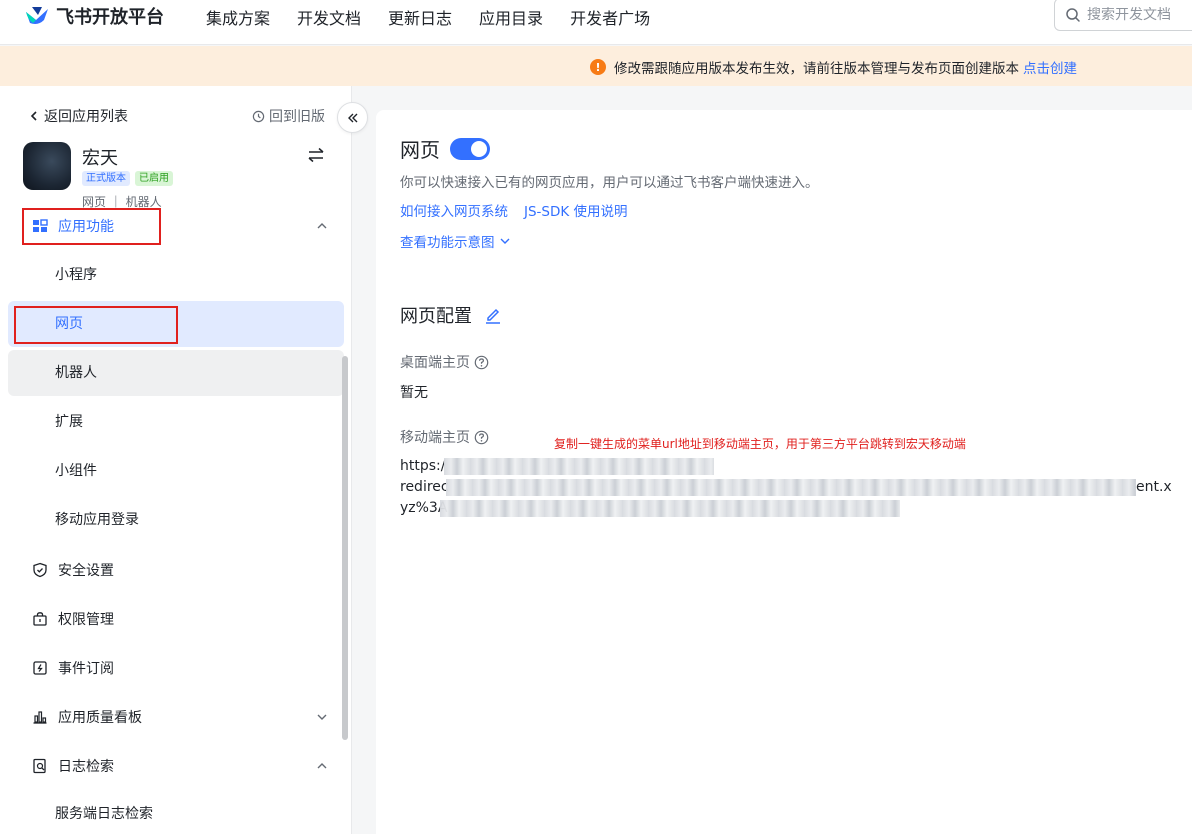  I want to click on desktop-home-label-text: 桌面端主页, so click(435, 363).